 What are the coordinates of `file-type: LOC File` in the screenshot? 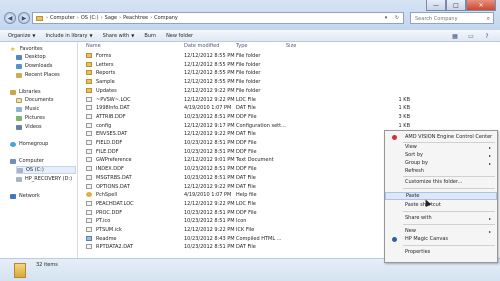 It's located at (246, 203).